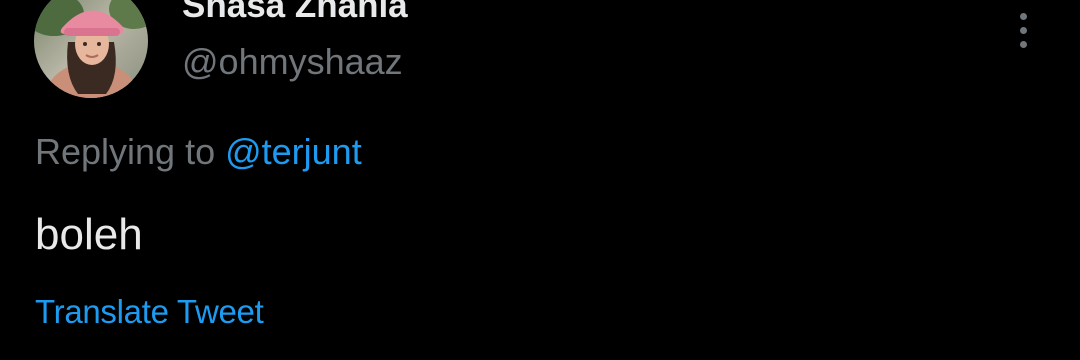  Describe the element at coordinates (292, 62) in the screenshot. I see `user-handle: @ohmyshaaz` at that location.